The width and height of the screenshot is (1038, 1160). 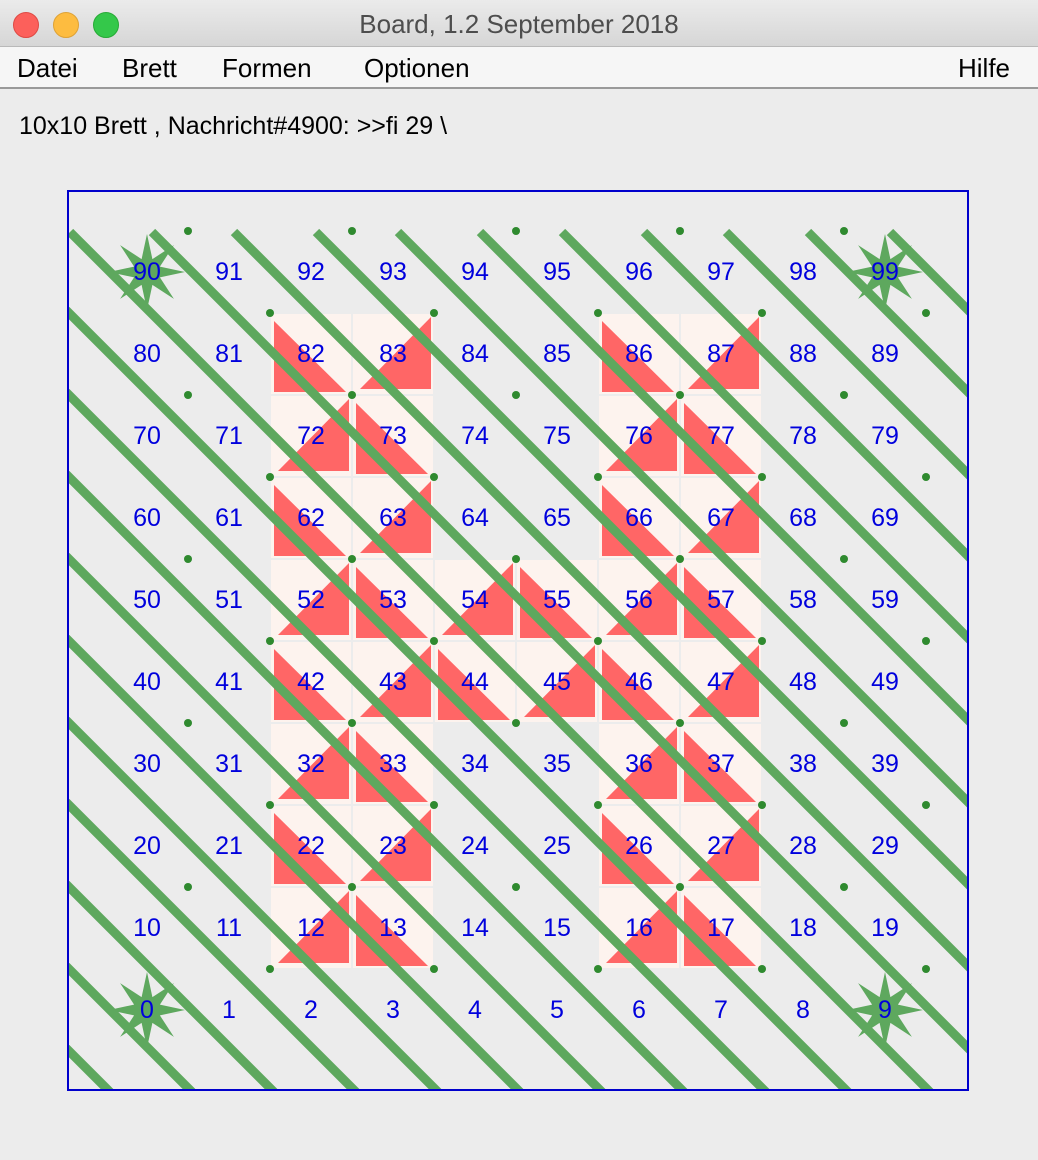 I want to click on cell-number-24: 24, so click(x=475, y=846).